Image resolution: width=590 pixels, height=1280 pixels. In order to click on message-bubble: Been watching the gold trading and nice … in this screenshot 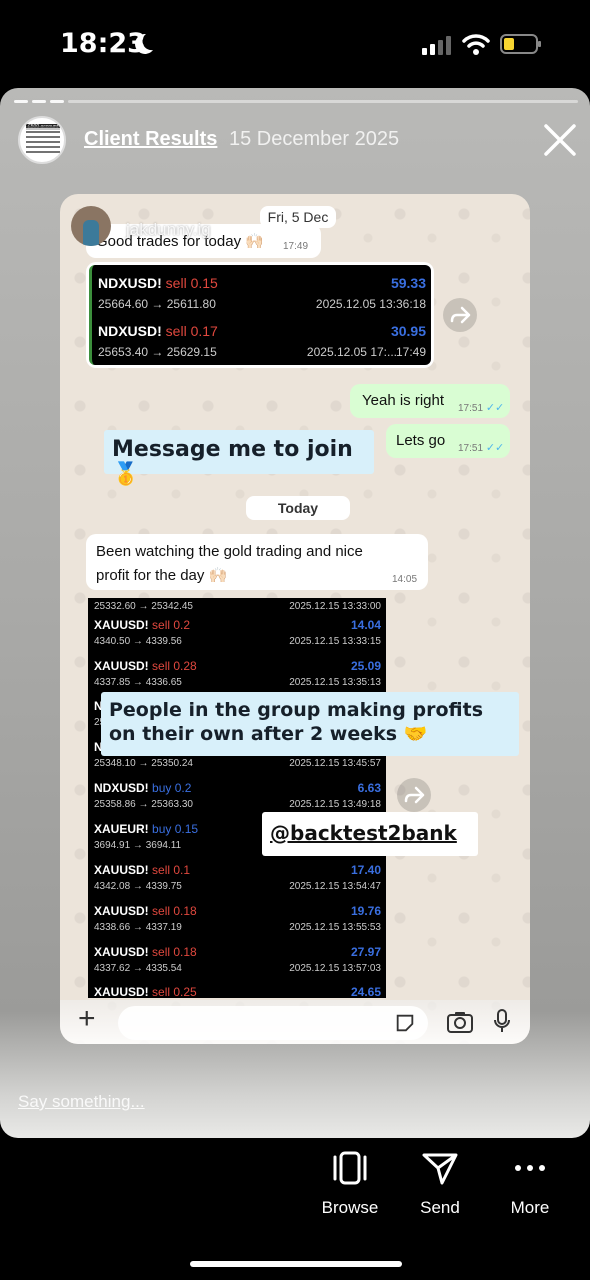, I will do `click(257, 562)`.